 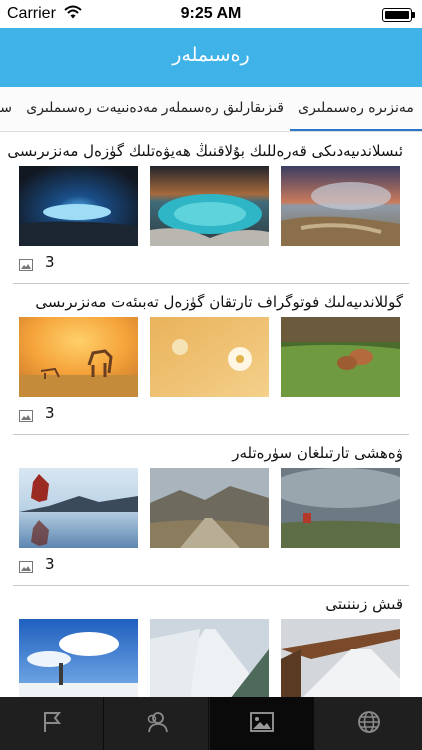 What do you see at coordinates (211, 55) in the screenshot?
I see `page-title: رەسىملەر` at bounding box center [211, 55].